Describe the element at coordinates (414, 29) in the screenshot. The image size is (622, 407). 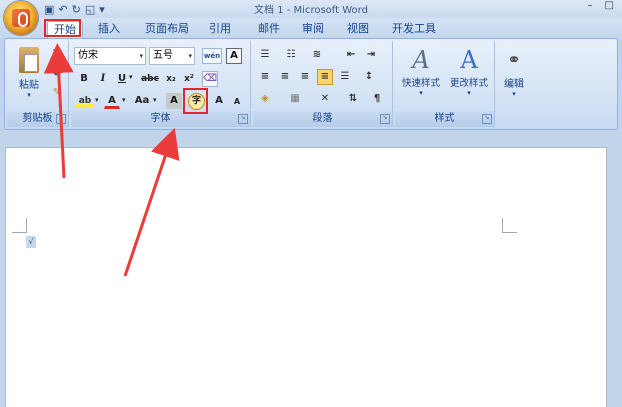
I see `tab-developer: 开发工具` at that location.